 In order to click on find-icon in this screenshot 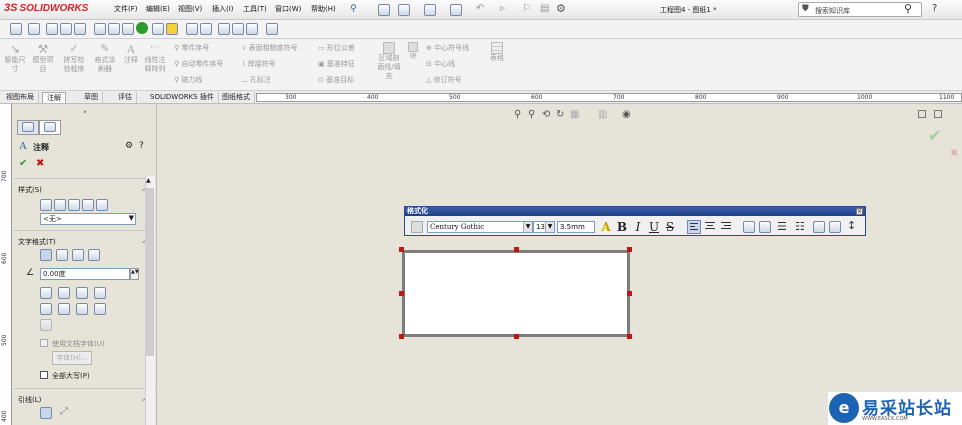, I will do `click(206, 29)`.